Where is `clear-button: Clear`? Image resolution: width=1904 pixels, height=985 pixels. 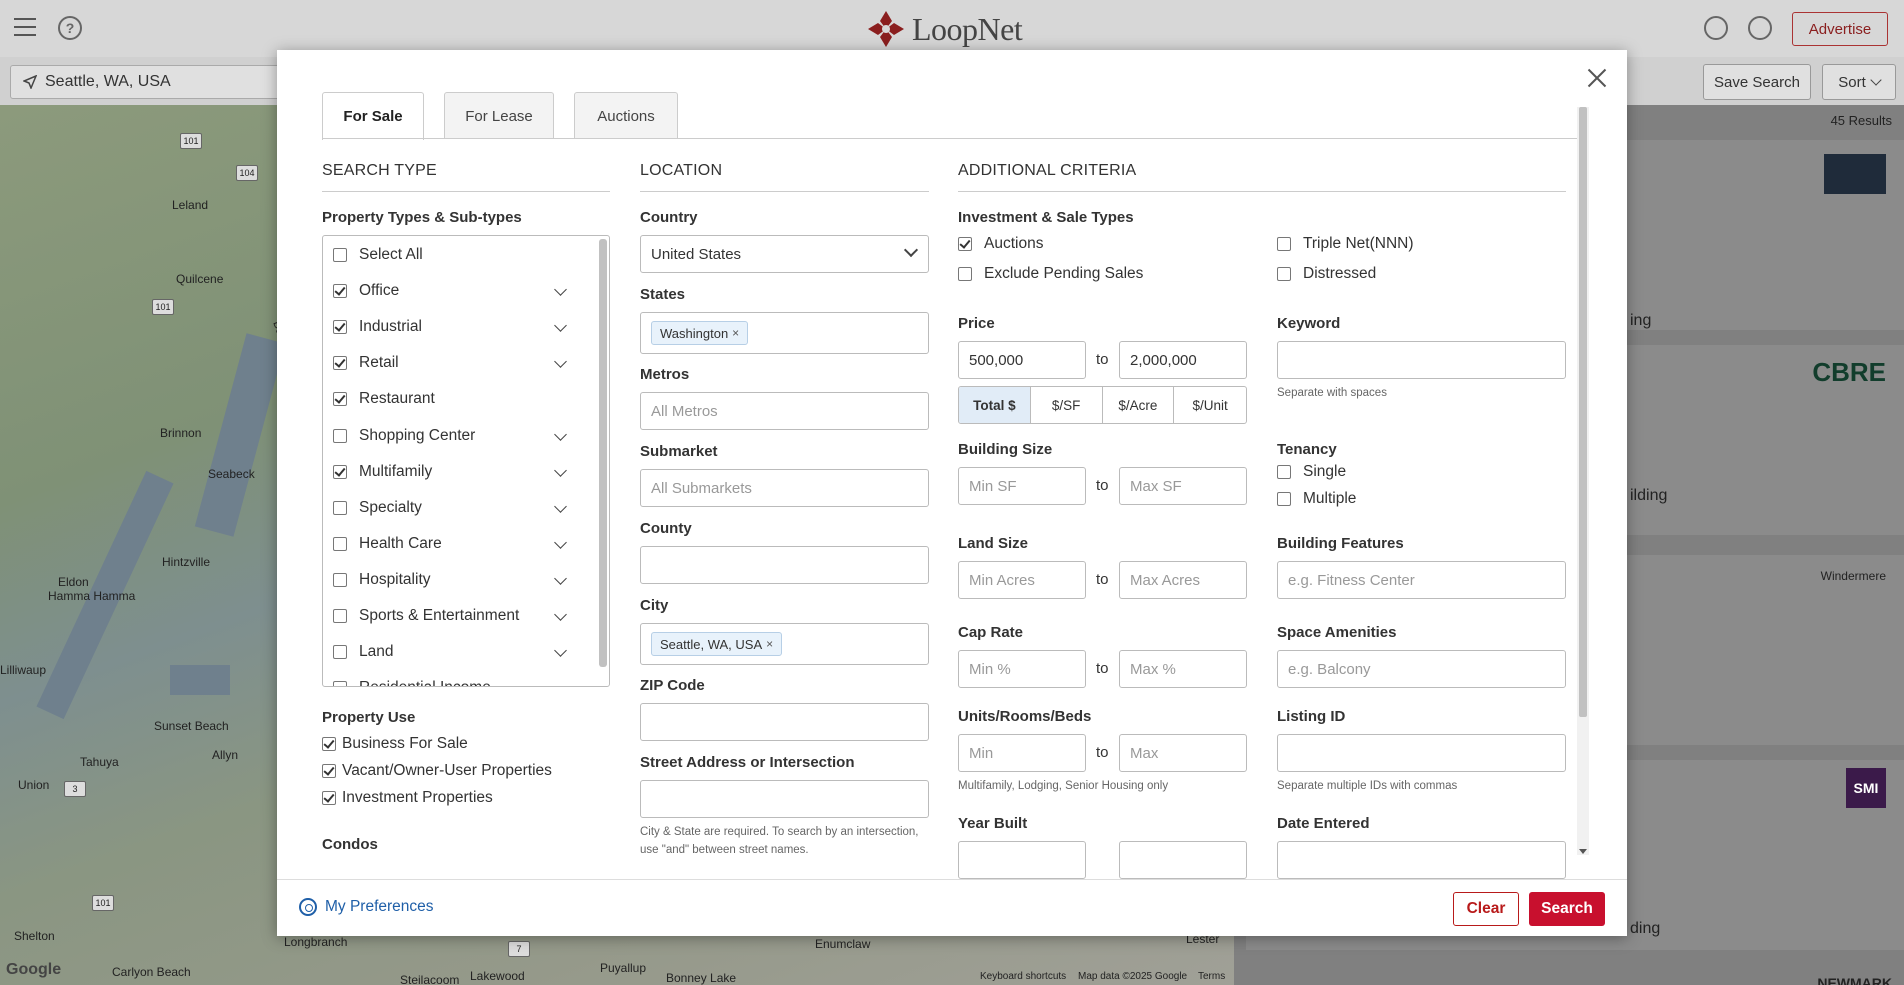 clear-button: Clear is located at coordinates (1486, 909).